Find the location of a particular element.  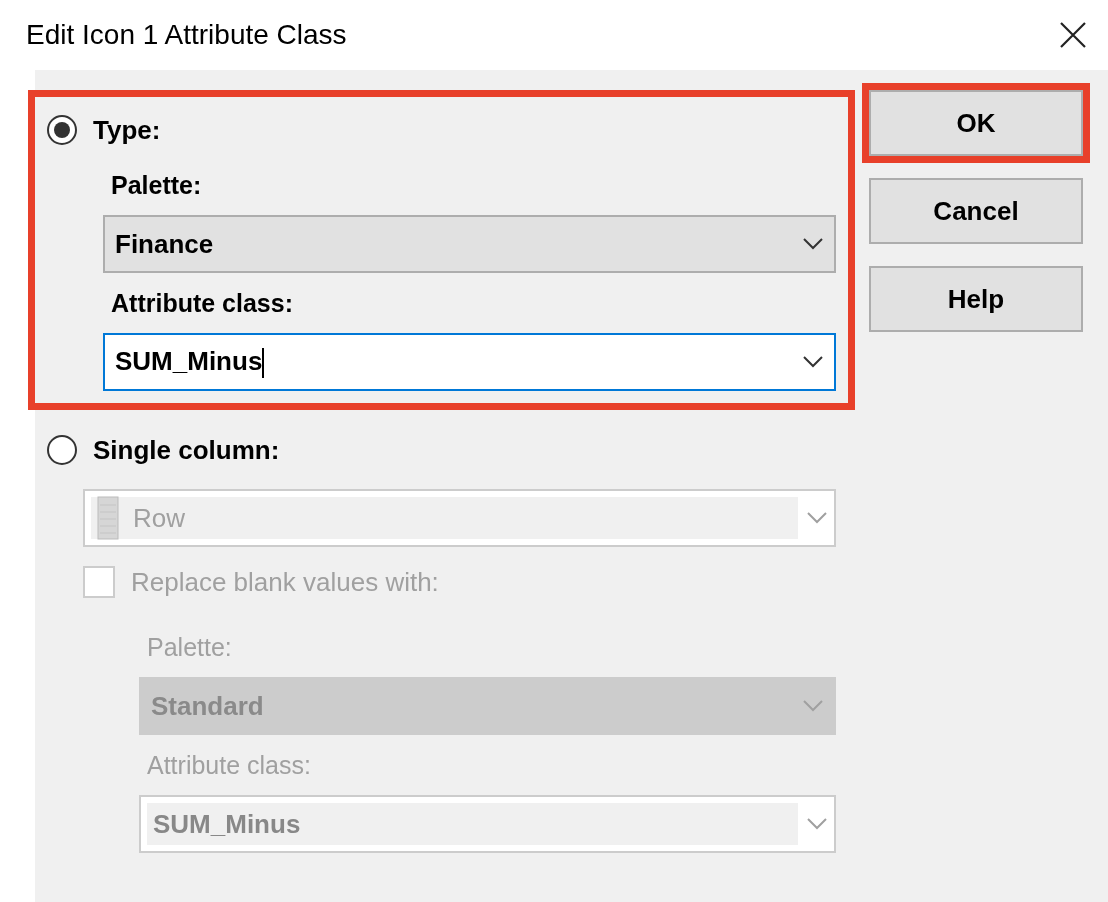

option-label: Type: is located at coordinates (127, 130).